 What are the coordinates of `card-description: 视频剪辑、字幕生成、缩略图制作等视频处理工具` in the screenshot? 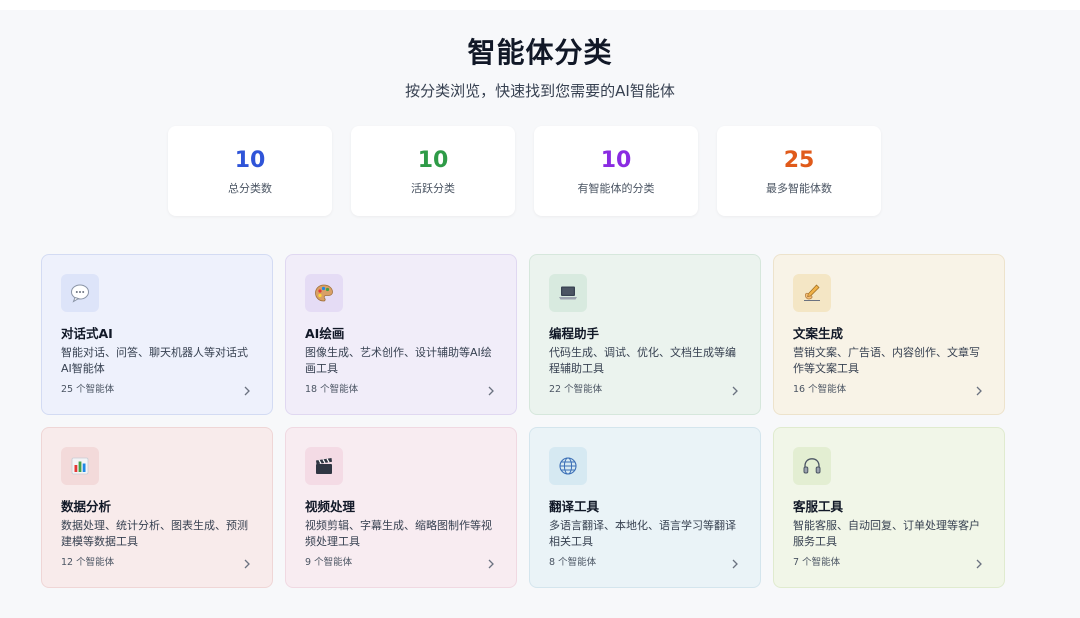 It's located at (398, 533).